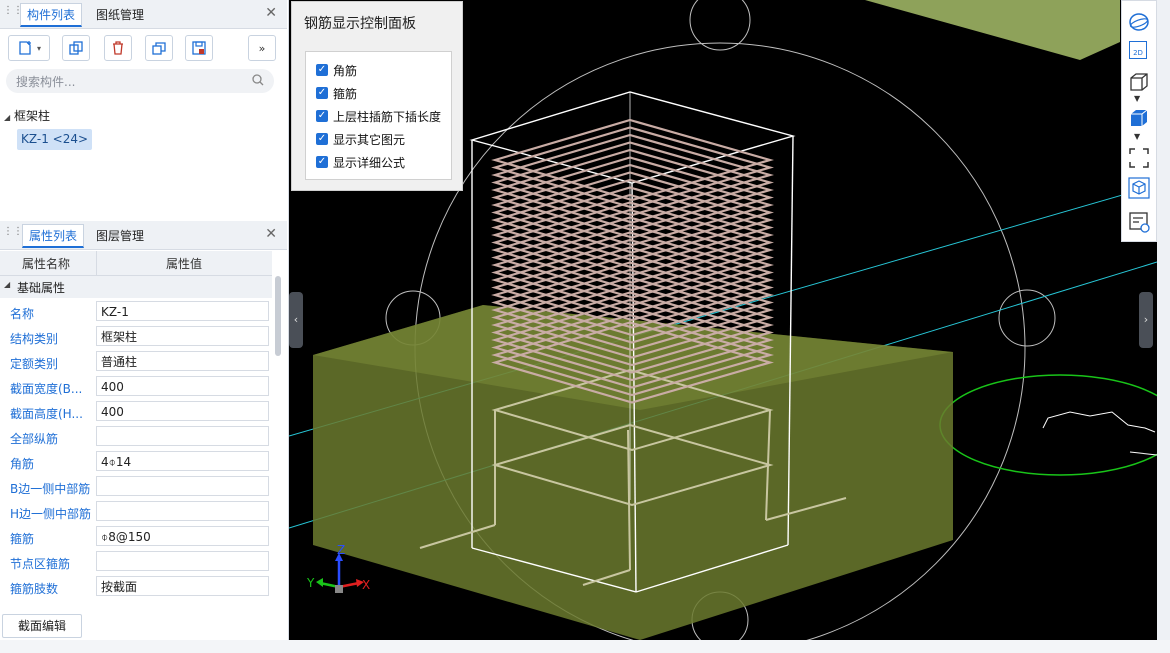  I want to click on property-row: 名称 KZ-1, so click(136, 312).